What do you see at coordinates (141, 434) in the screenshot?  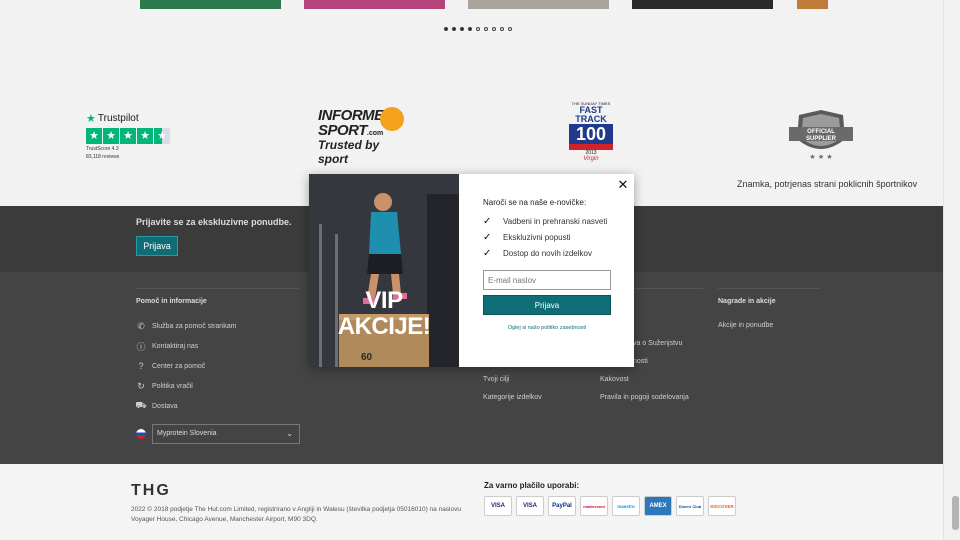 I see `slovenia-flag-icon` at bounding box center [141, 434].